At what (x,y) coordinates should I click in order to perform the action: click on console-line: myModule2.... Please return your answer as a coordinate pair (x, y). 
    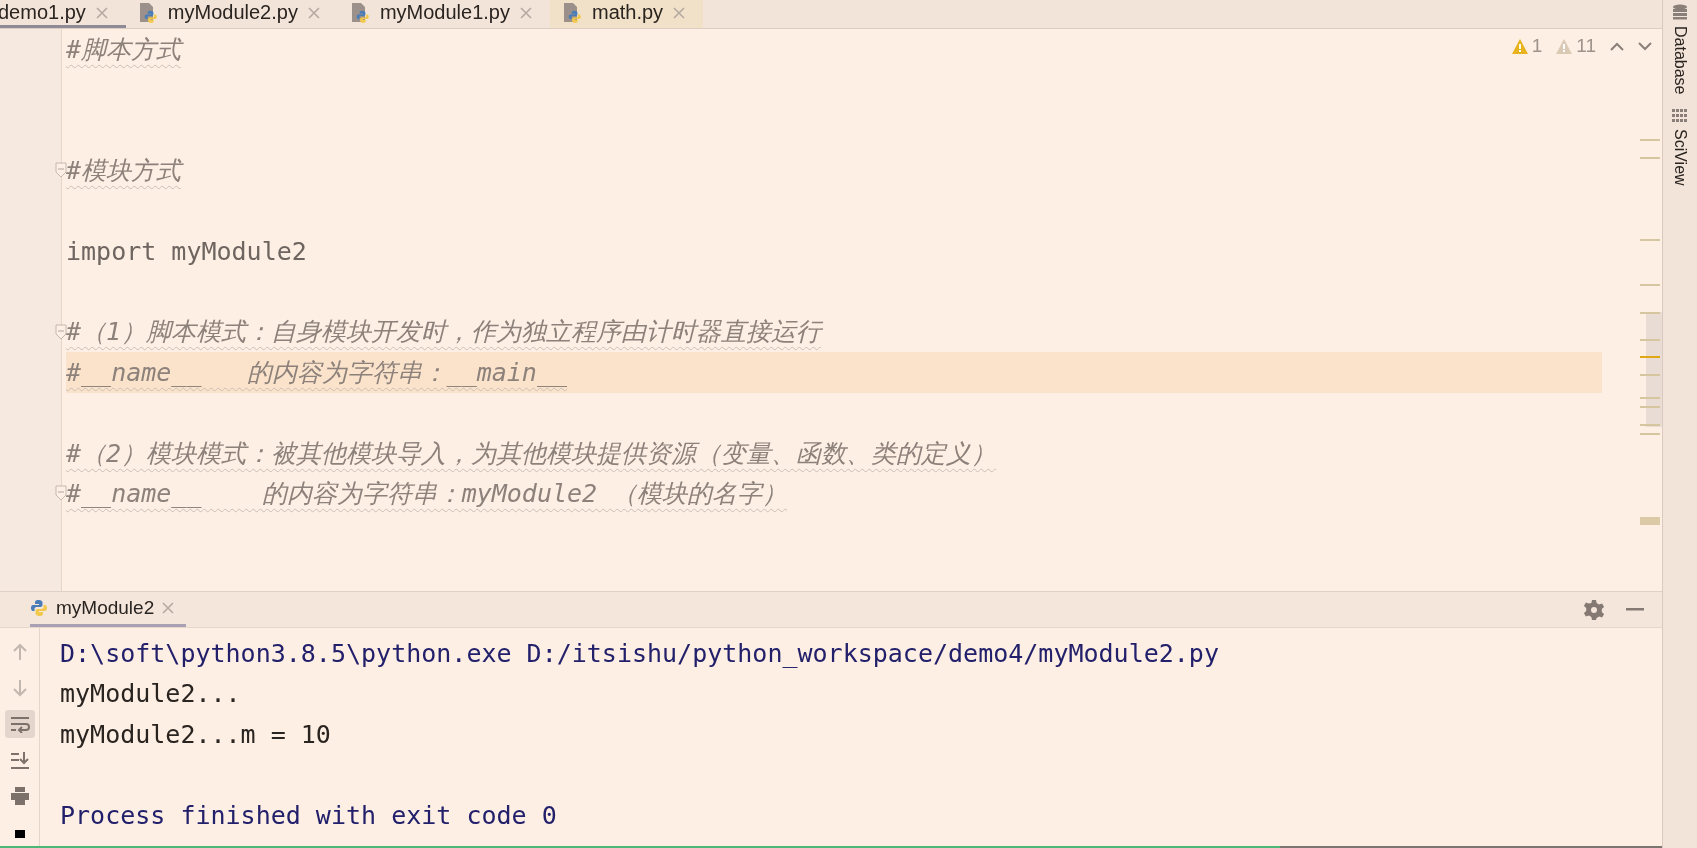
    Looking at the image, I should click on (150, 694).